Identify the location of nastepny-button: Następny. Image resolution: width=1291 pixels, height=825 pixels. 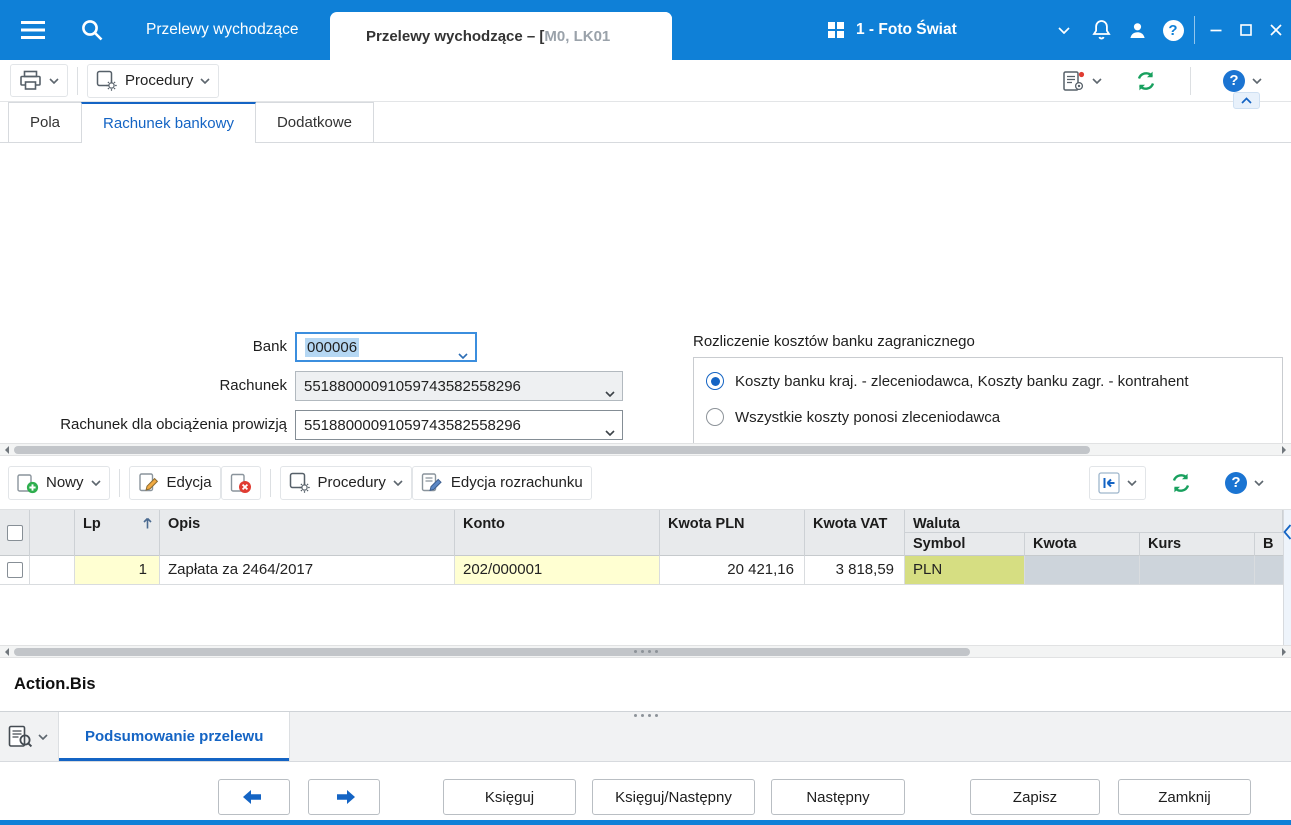
(838, 797).